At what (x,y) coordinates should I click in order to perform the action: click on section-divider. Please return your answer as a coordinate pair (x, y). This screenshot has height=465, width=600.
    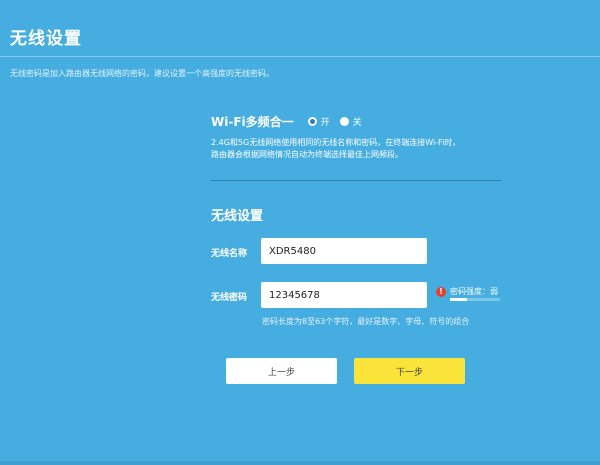
    Looking at the image, I should click on (356, 180).